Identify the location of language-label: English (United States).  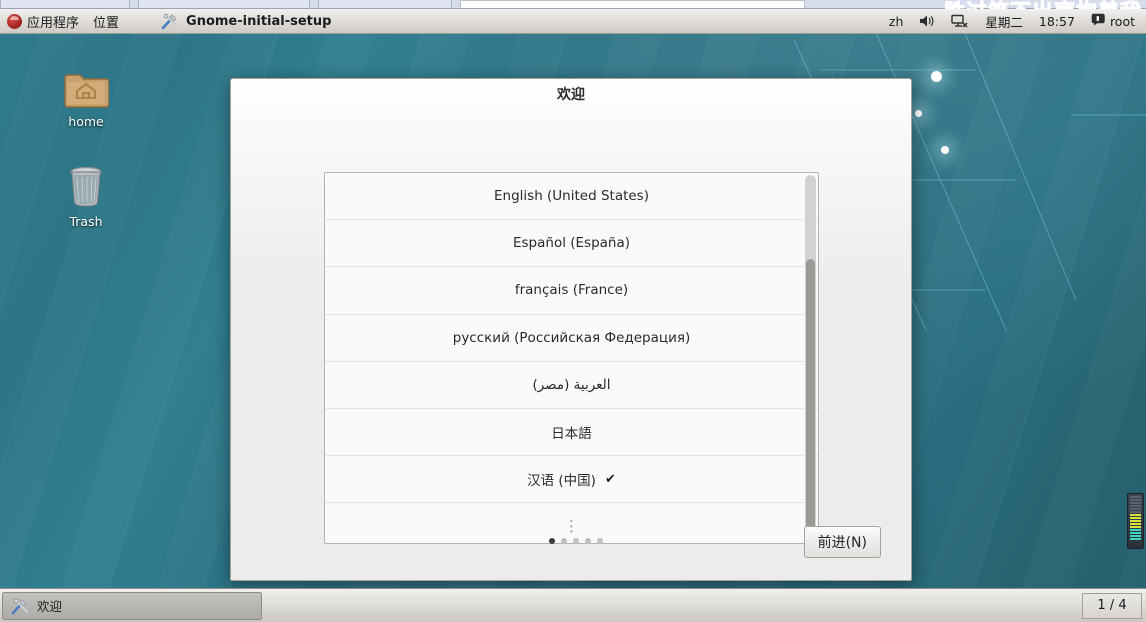
(571, 196).